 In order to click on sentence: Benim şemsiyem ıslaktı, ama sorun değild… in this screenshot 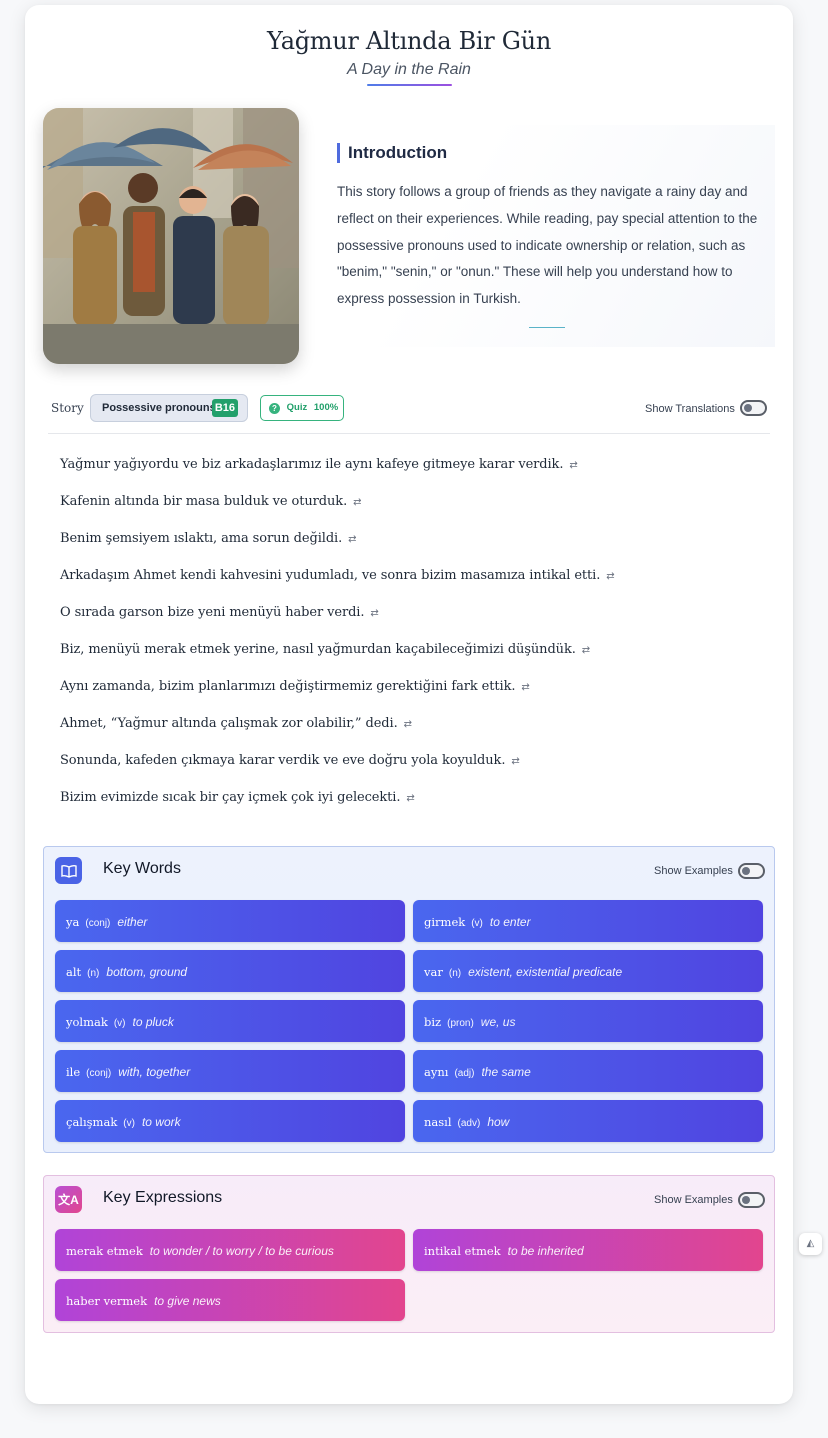, I will do `click(410, 549)`.